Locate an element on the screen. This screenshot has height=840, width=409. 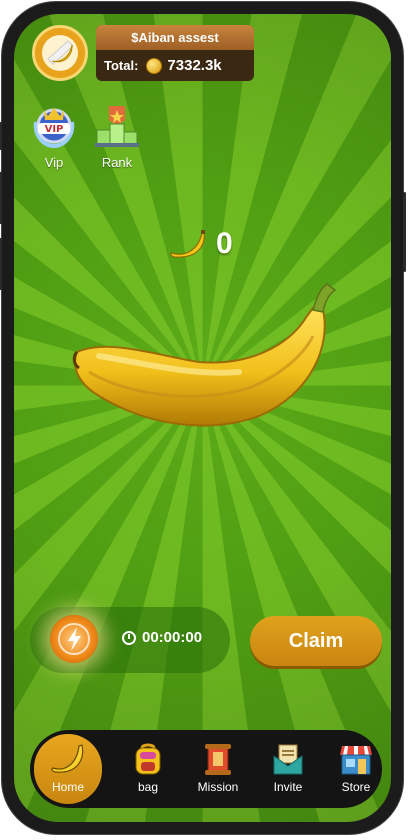
asset-panel: $Aiban assest Total: 7332.3k is located at coordinates (175, 53).